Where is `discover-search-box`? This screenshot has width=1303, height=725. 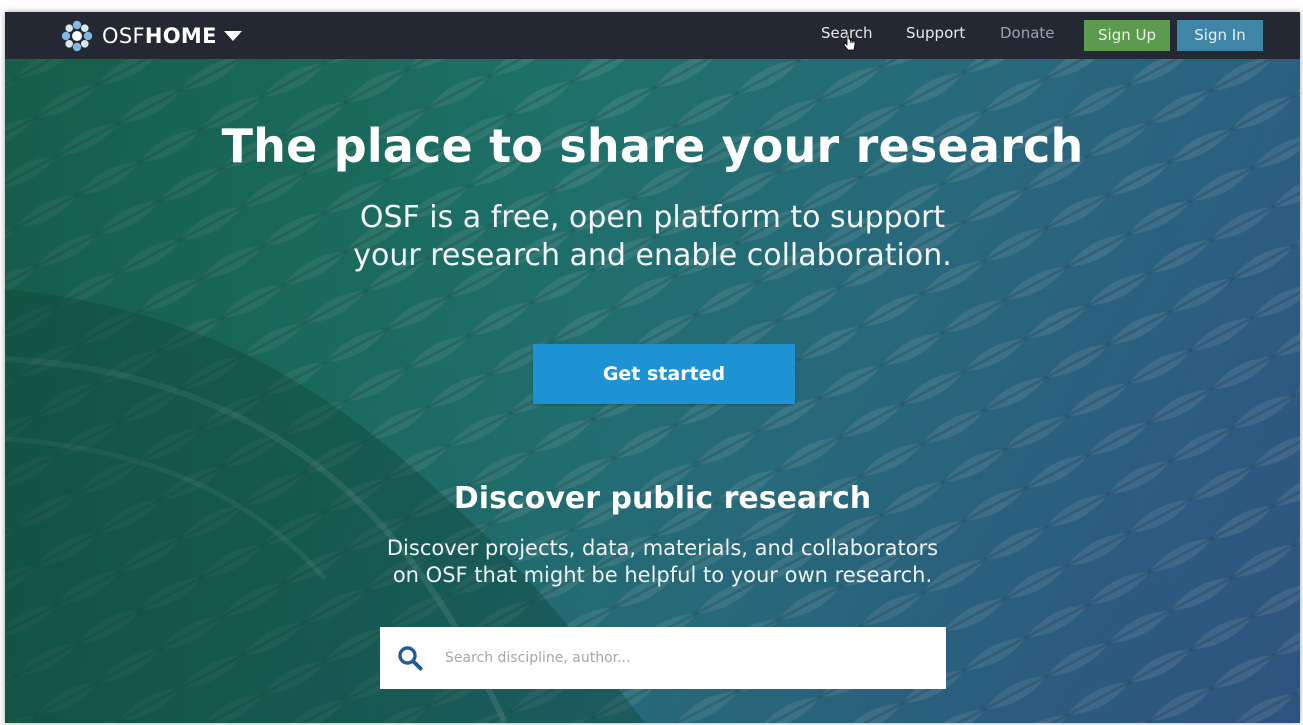
discover-search-box is located at coordinates (663, 658).